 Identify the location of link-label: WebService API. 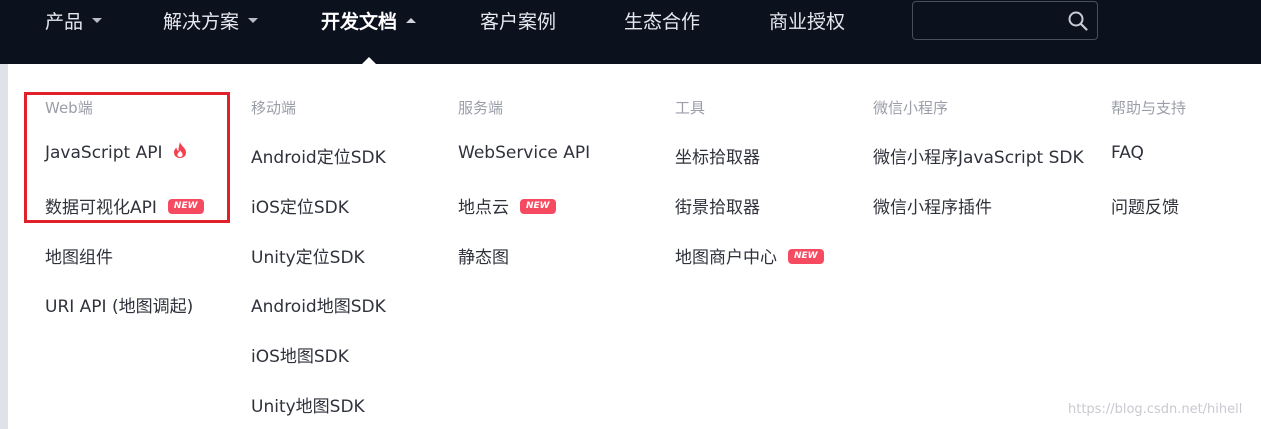
(524, 153).